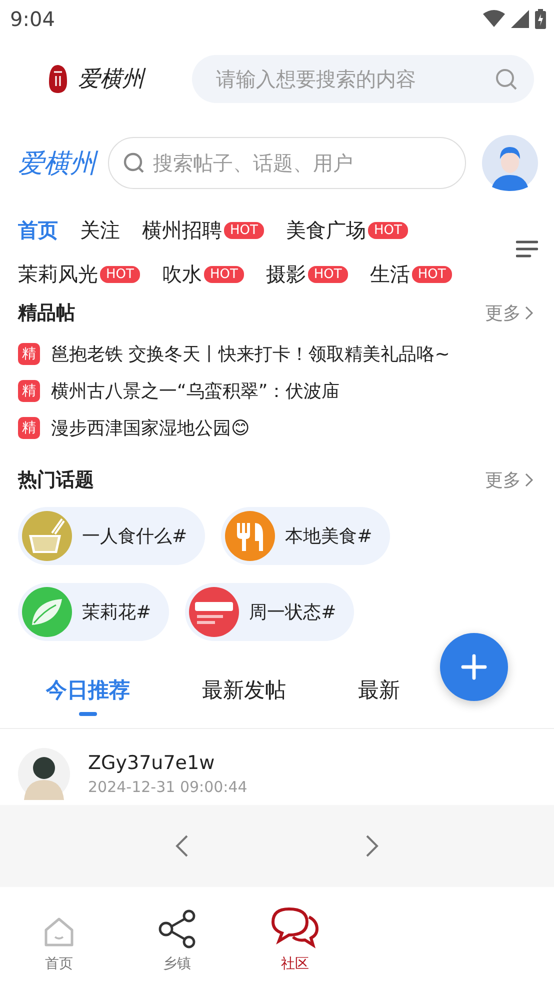  Describe the element at coordinates (57, 163) in the screenshot. I see `community-title: 爱横州` at that location.